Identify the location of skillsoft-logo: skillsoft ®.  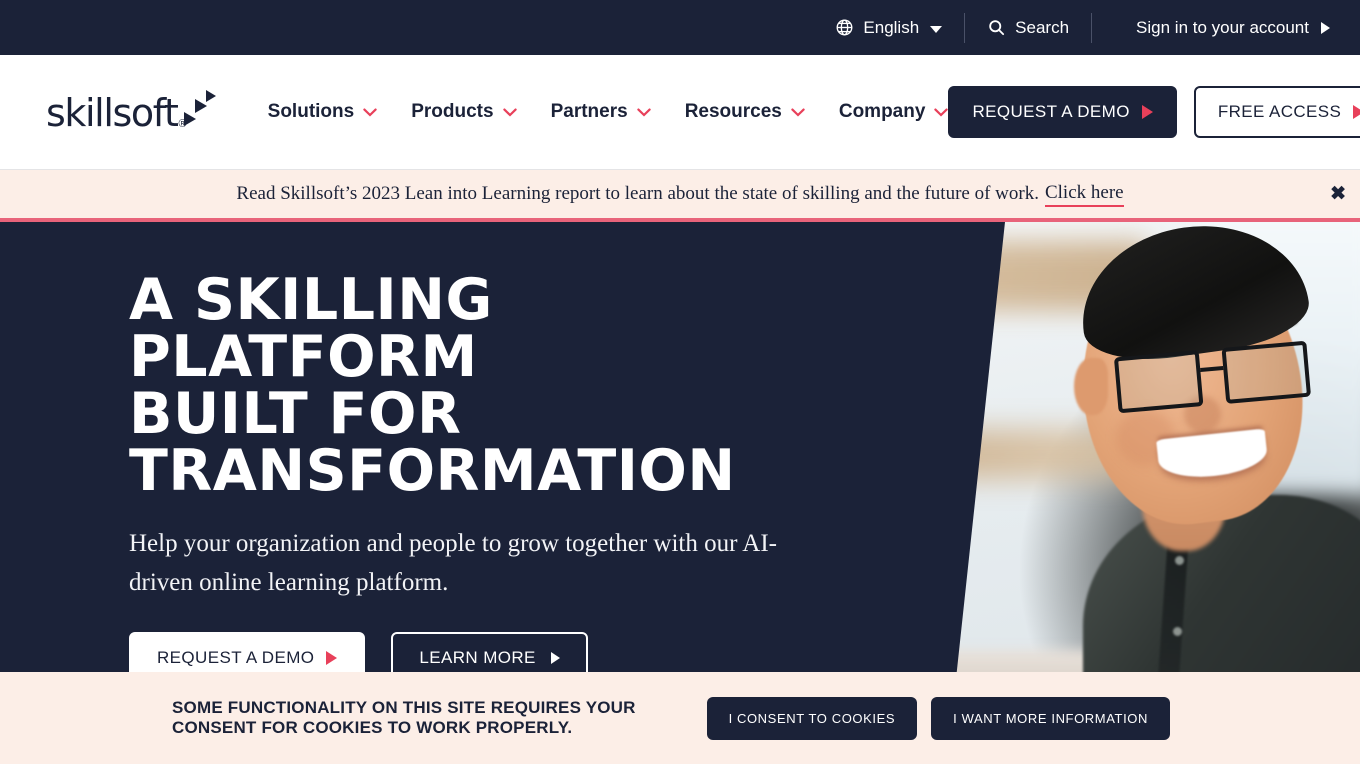
(133, 112).